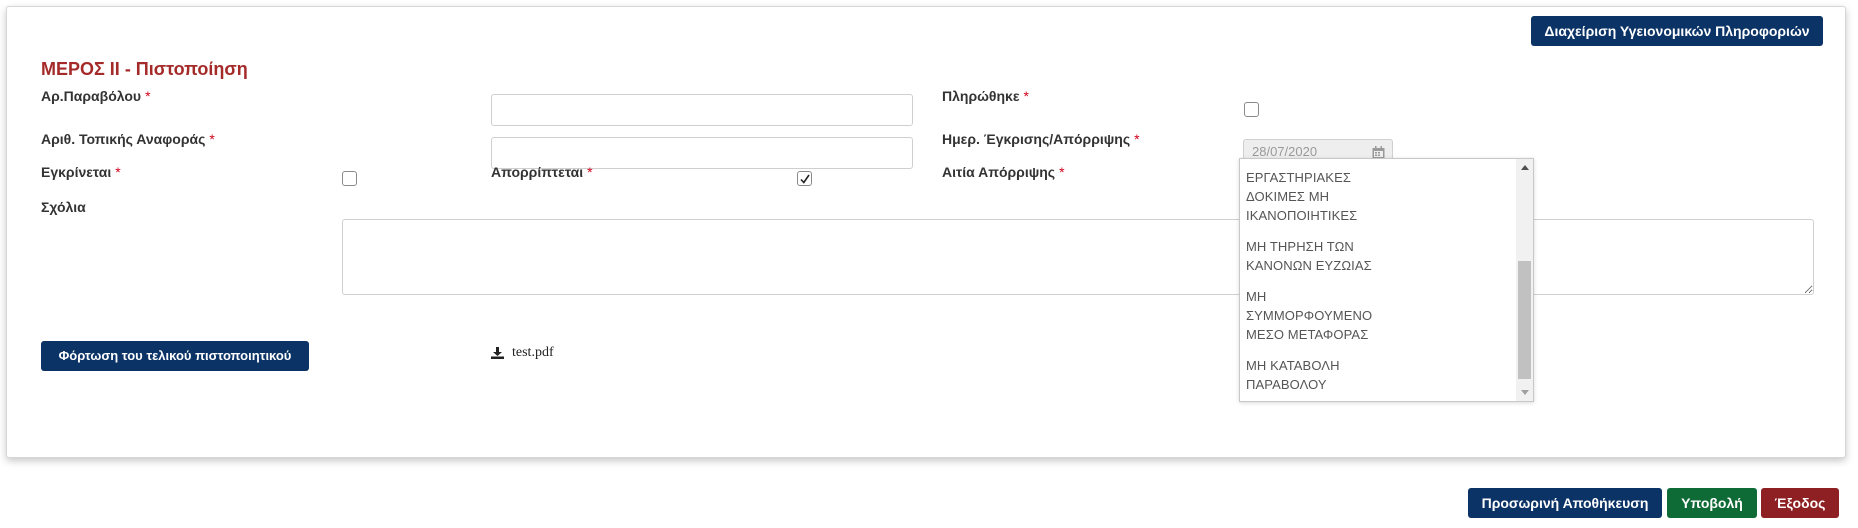  I want to click on listbox-scrollbar, so click(1524, 280).